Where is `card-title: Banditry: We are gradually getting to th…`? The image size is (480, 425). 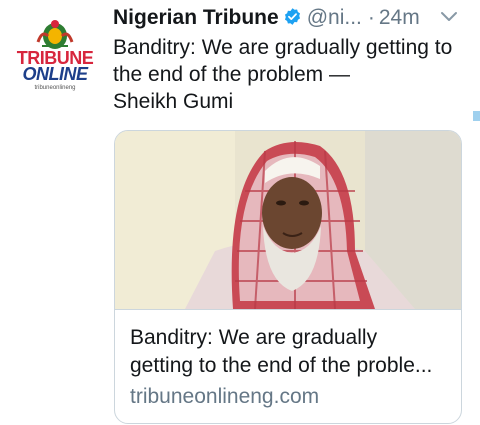 card-title: Banditry: We are gradually getting to th… is located at coordinates (290, 352).